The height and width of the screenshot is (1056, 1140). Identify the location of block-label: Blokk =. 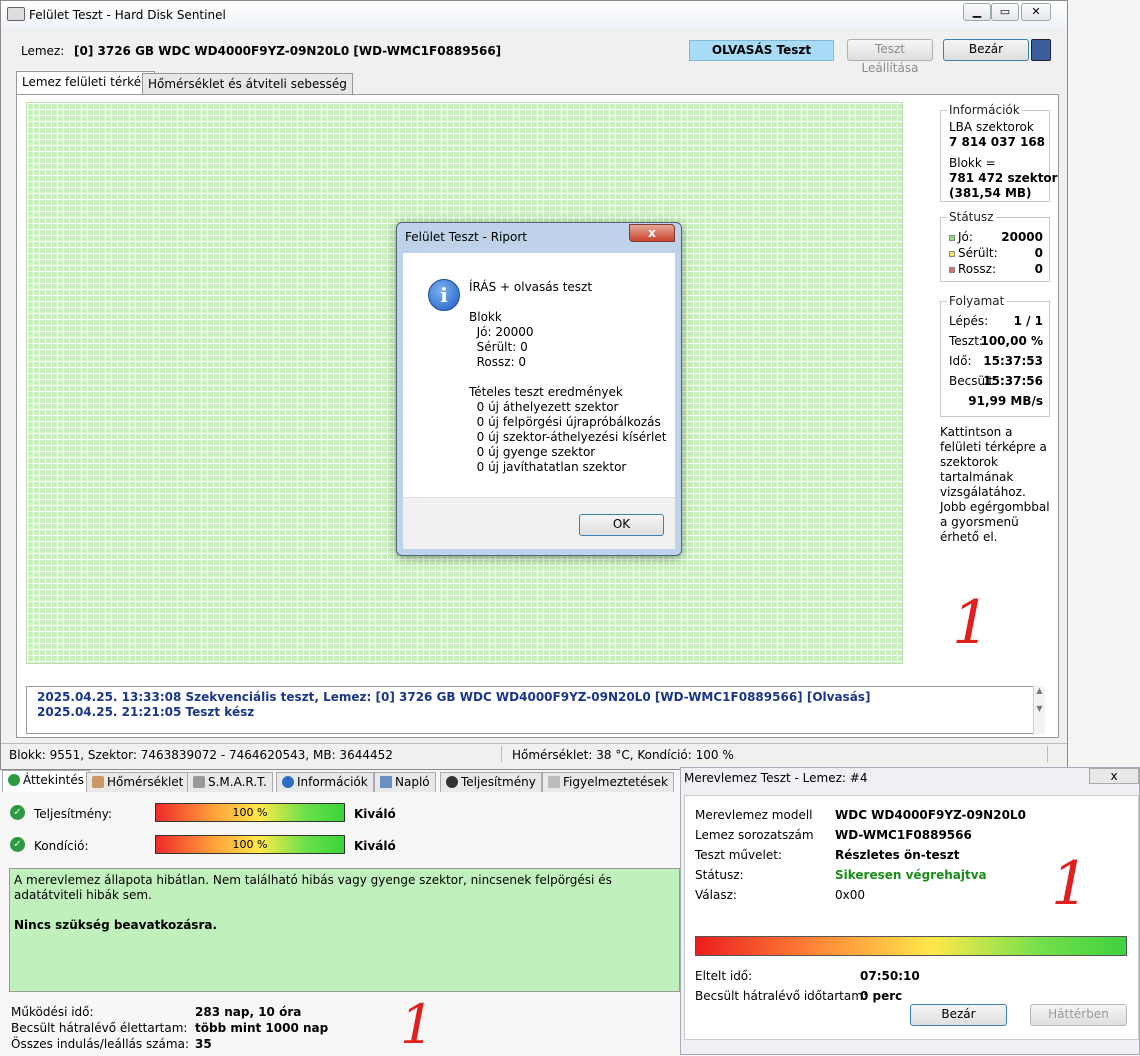
(972, 163).